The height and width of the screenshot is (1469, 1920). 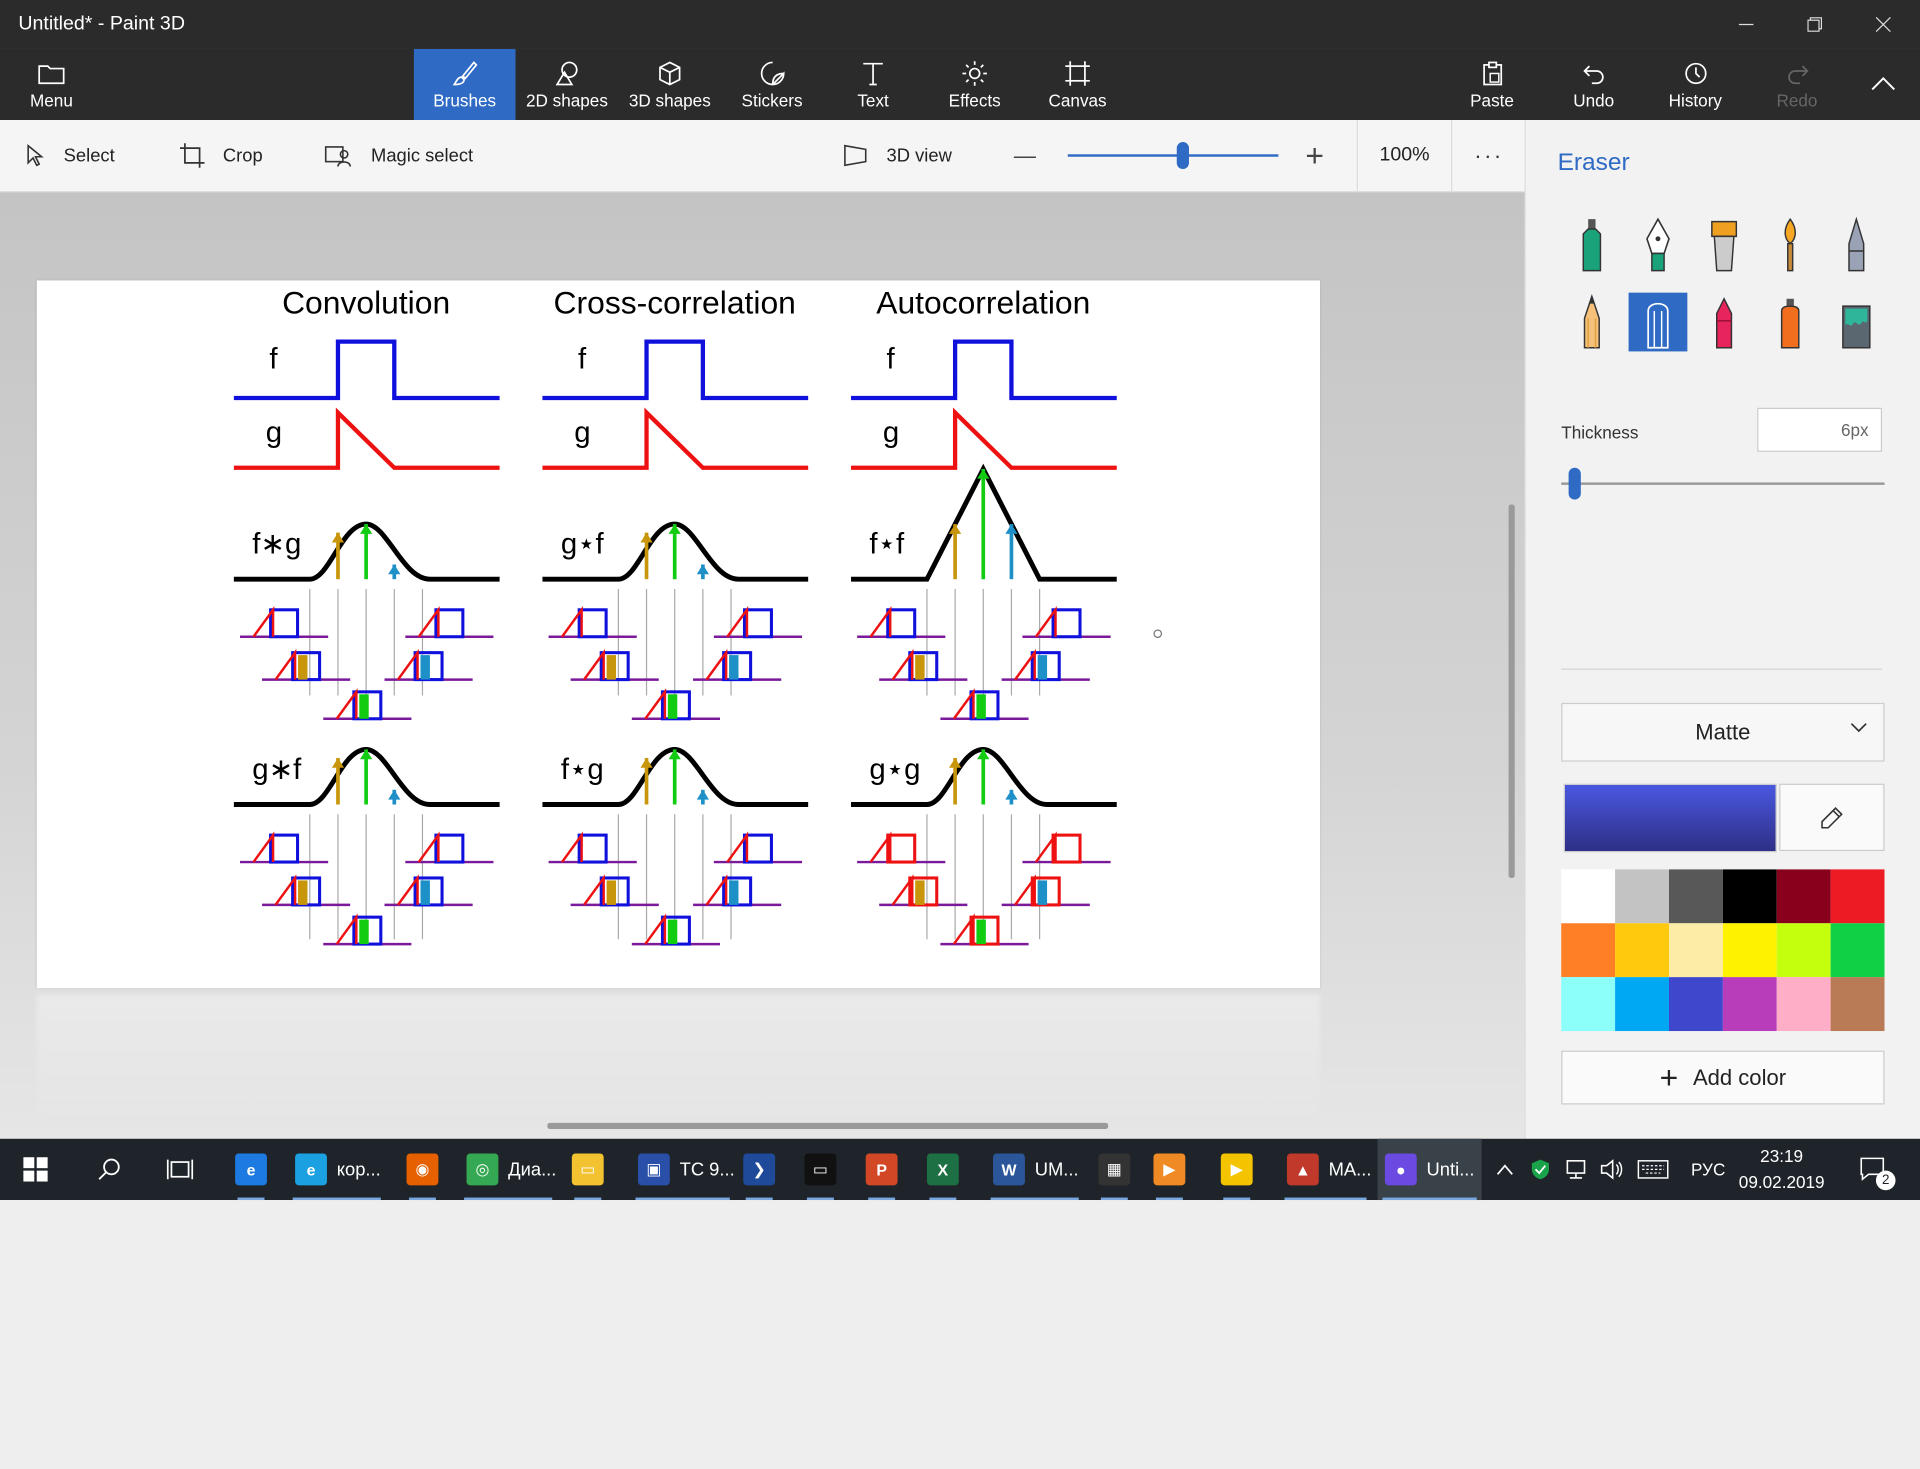 I want to click on thickness-slider-track, so click(x=1723, y=483).